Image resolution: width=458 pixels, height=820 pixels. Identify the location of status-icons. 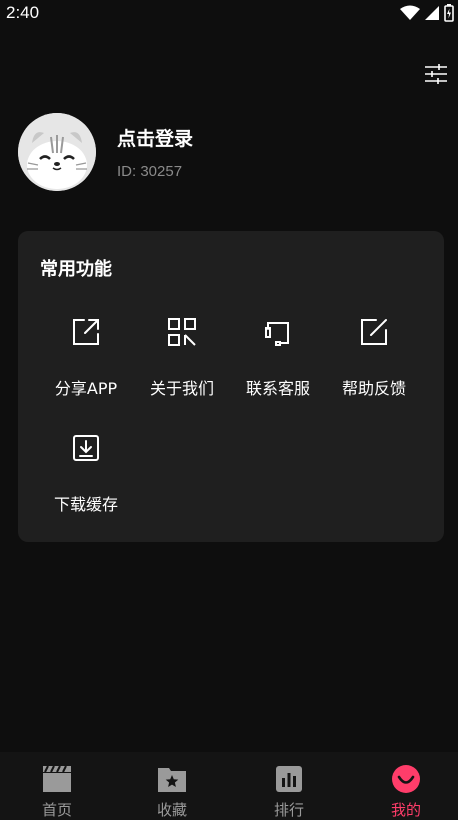
(427, 13).